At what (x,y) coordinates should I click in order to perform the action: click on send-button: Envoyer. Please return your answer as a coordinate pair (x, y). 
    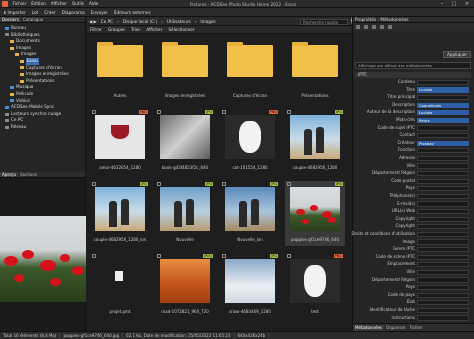
    Looking at the image, I should click on (99, 12).